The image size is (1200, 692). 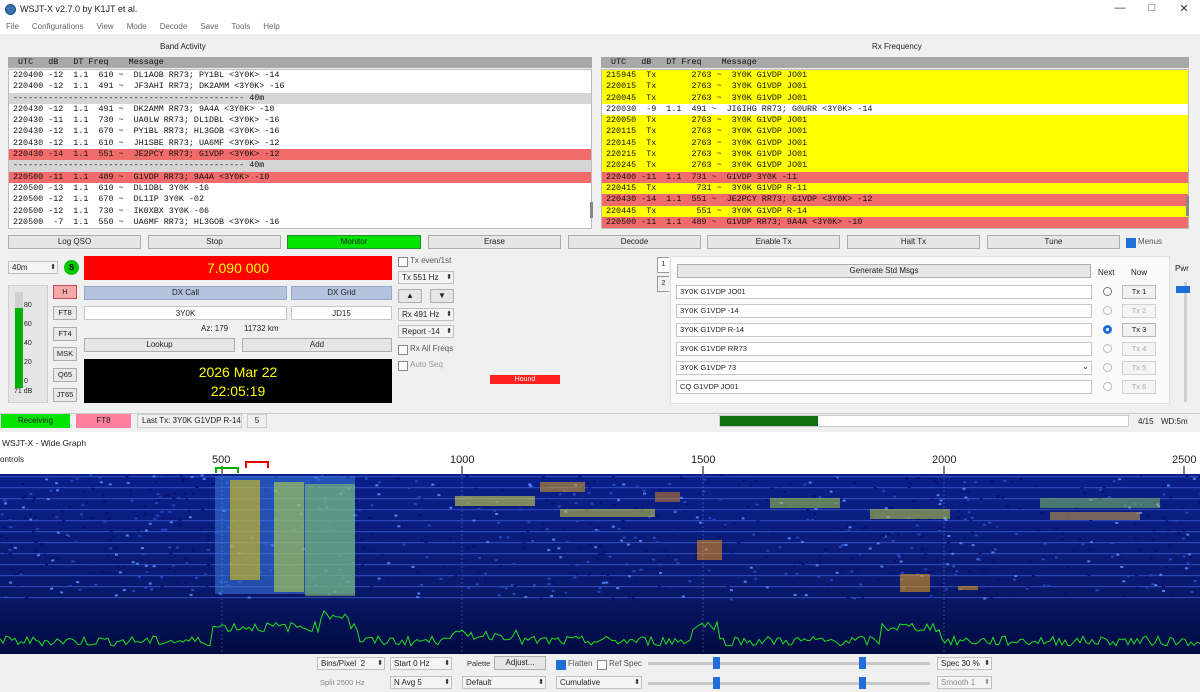 I want to click on log-qso-button: Log QSO, so click(x=74, y=242).